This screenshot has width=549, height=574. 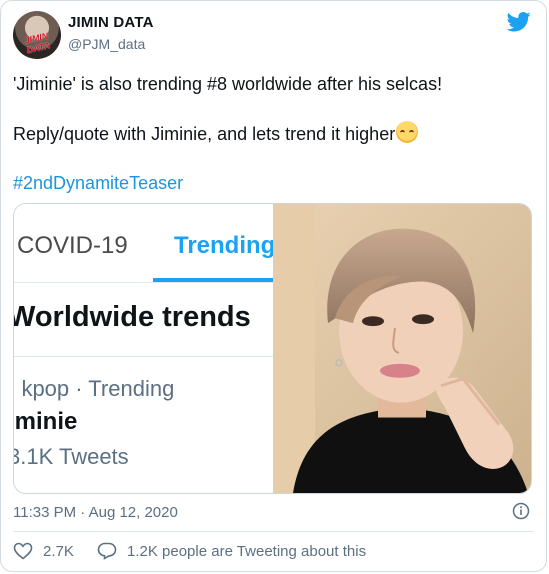 I want to click on author-avatar: JIMIN DATA, so click(x=37, y=35).